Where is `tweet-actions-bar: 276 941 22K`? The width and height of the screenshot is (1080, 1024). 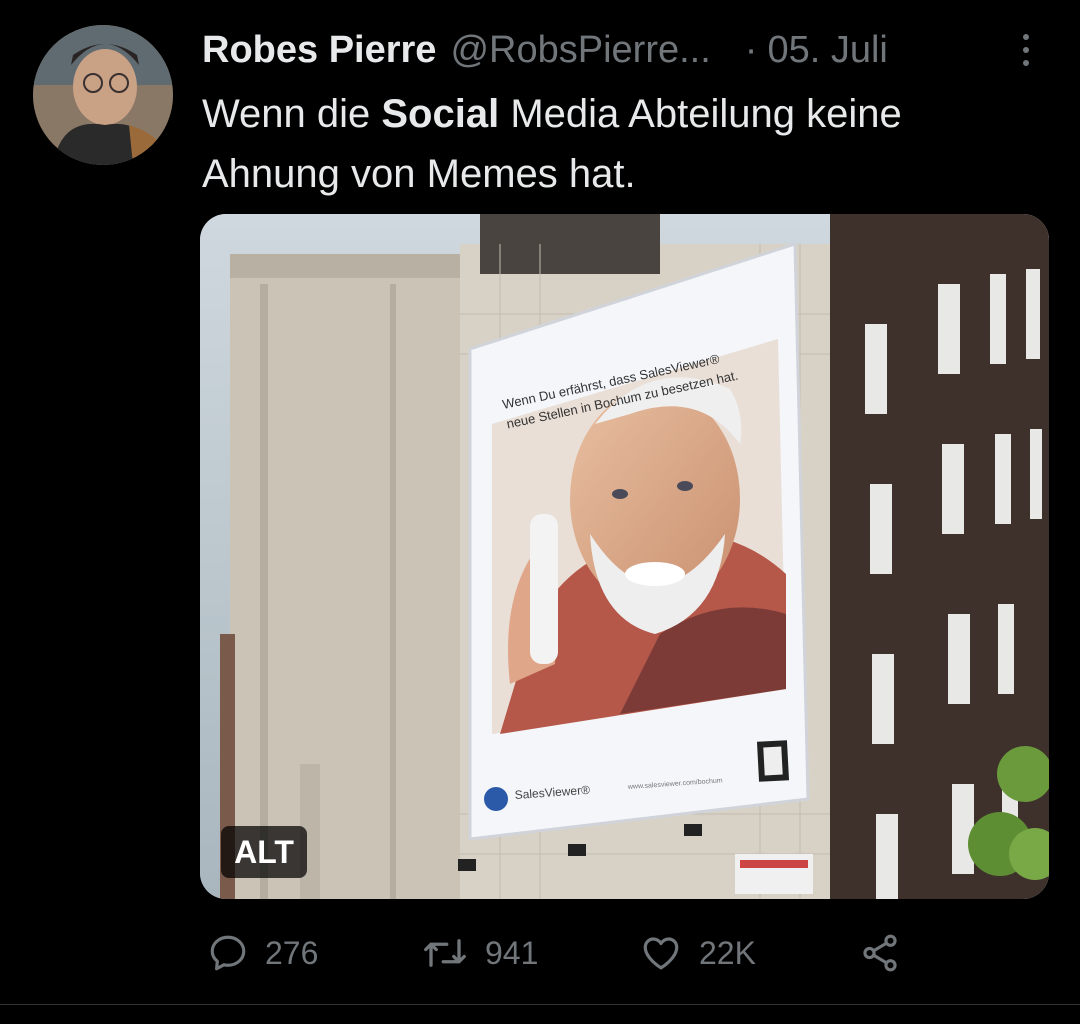
tweet-actions-bar: 276 941 22K is located at coordinates (540, 953).